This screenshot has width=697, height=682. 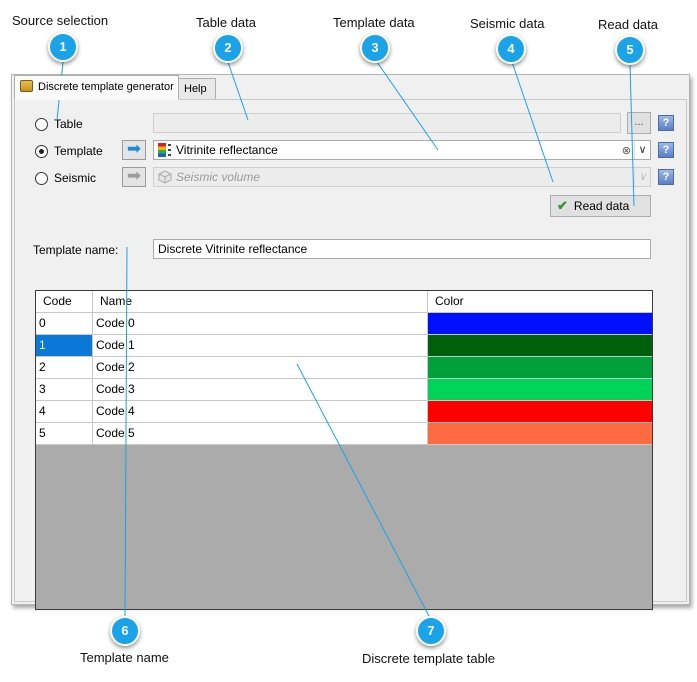 I want to click on tab-help: Help, so click(x=197, y=89).